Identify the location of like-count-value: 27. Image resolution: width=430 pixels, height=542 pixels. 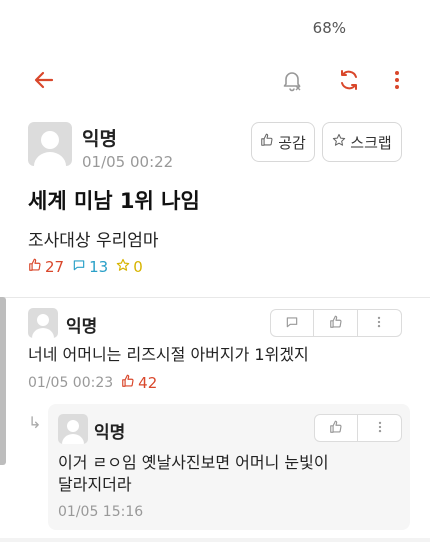
(55, 267).